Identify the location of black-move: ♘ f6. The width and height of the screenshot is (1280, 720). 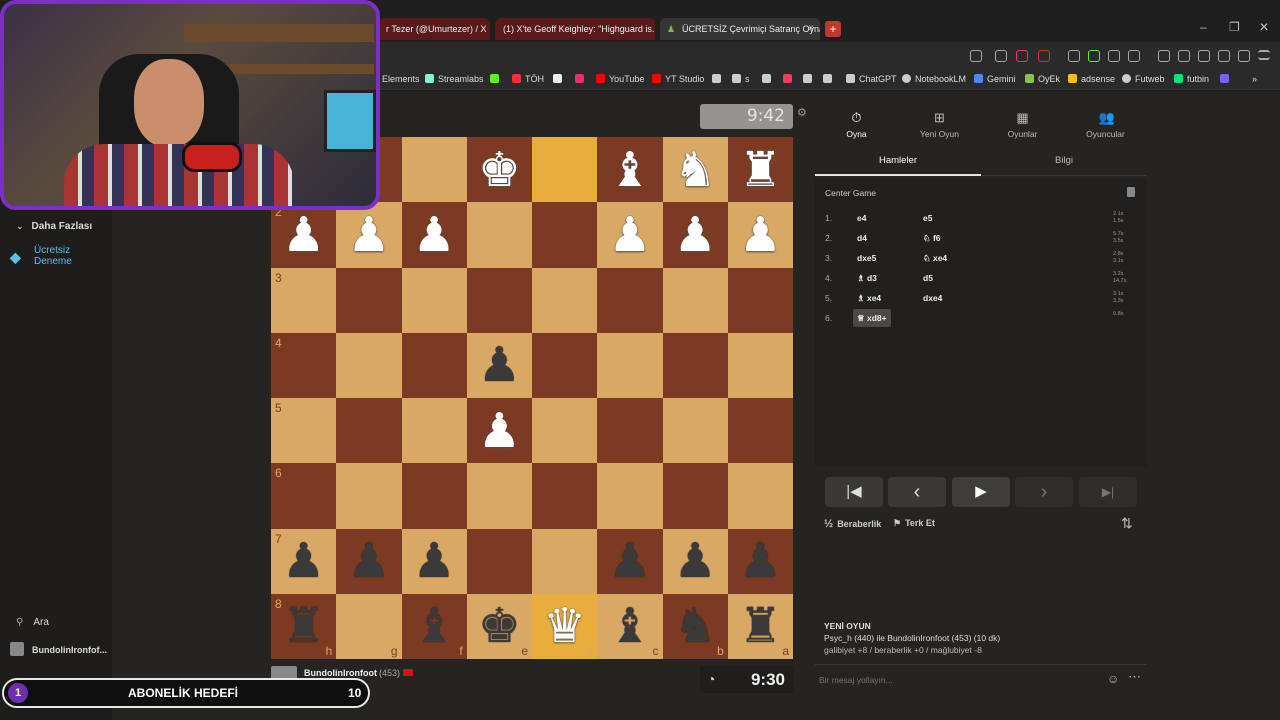
(932, 238).